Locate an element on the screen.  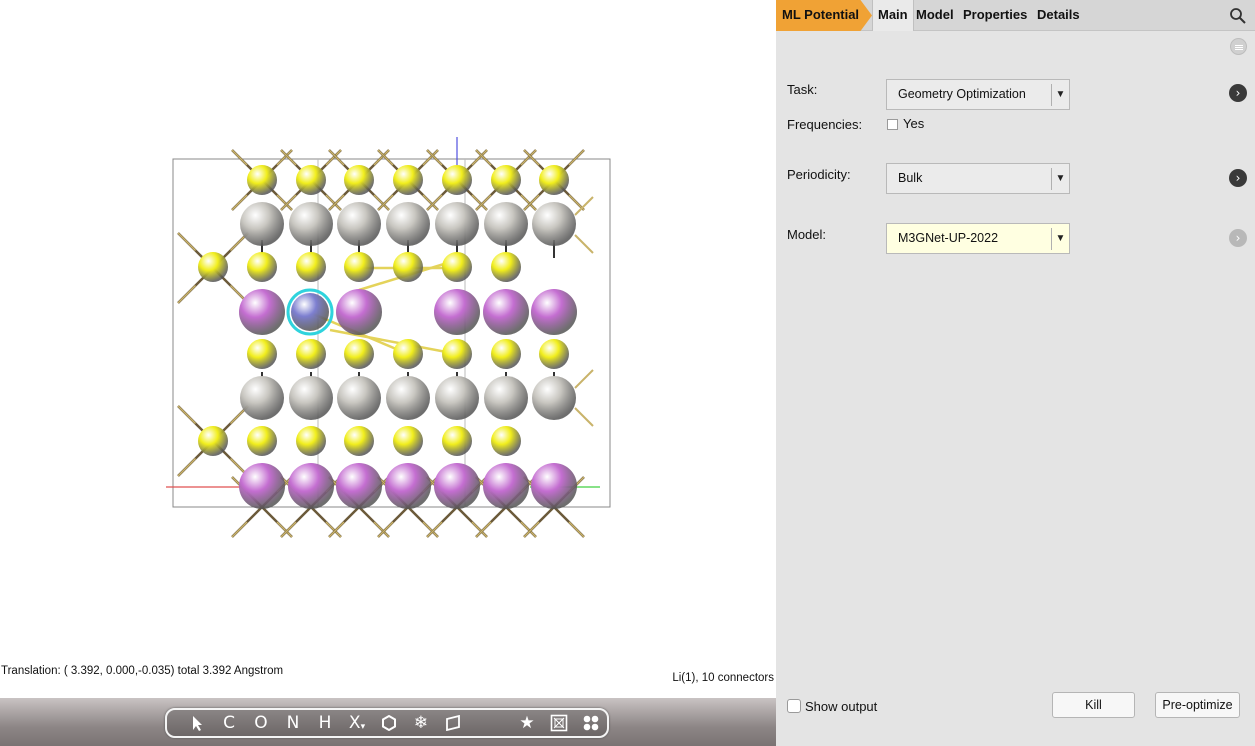
model-select: M3GNet-UP-2022 ▼ is located at coordinates (978, 238).